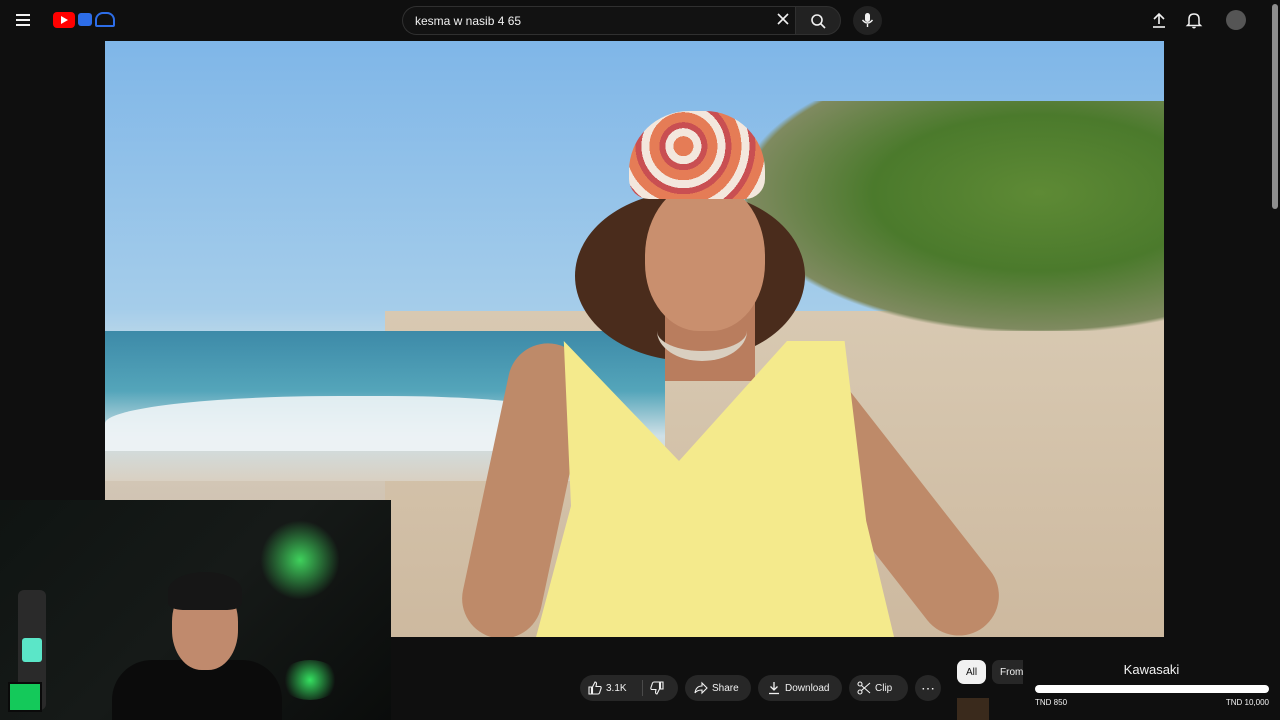  What do you see at coordinates (300, 560) in the screenshot?
I see `webcam-green-light` at bounding box center [300, 560].